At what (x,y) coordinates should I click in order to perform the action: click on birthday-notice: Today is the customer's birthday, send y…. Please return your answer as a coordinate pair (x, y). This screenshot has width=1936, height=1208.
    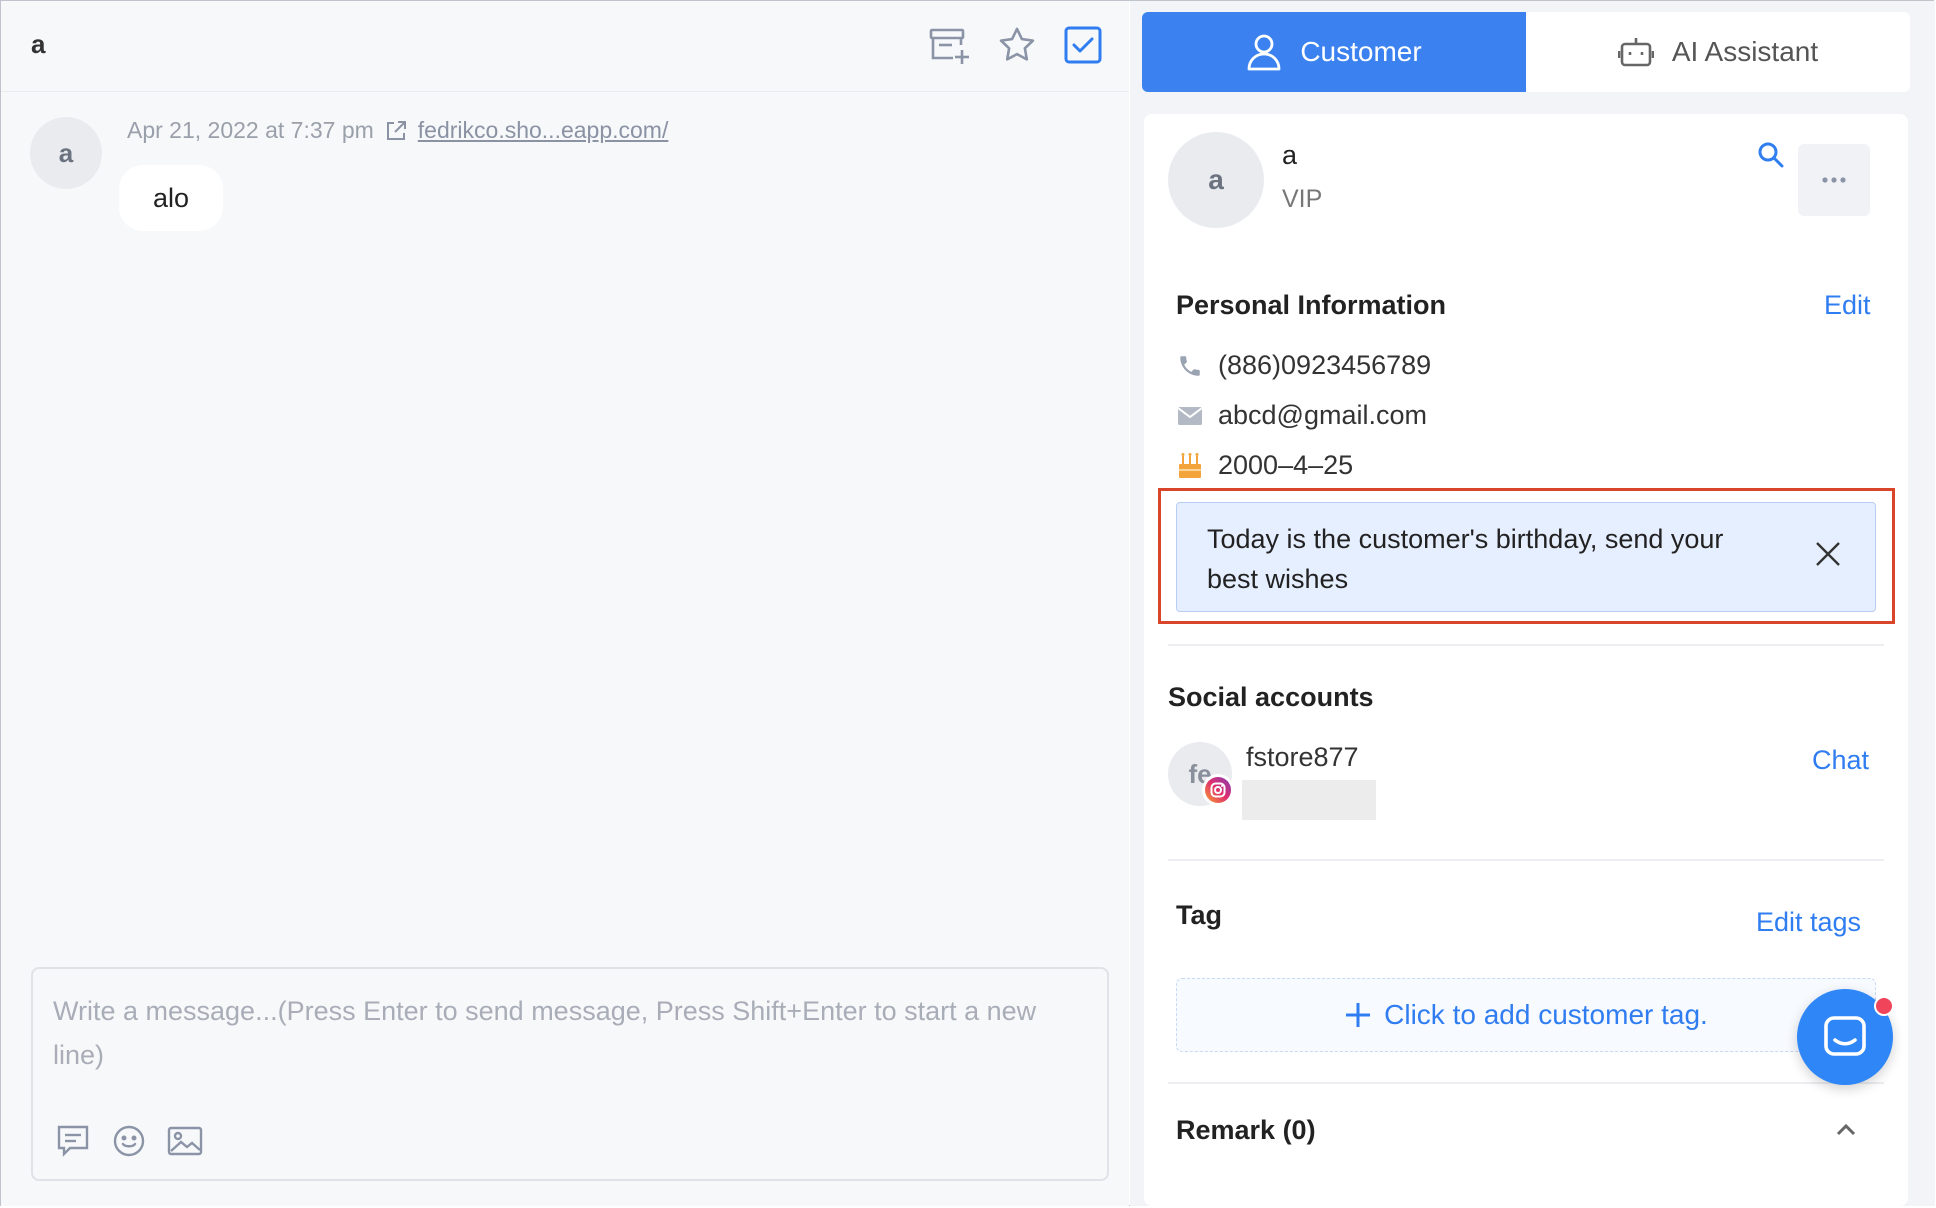
    Looking at the image, I should click on (1526, 557).